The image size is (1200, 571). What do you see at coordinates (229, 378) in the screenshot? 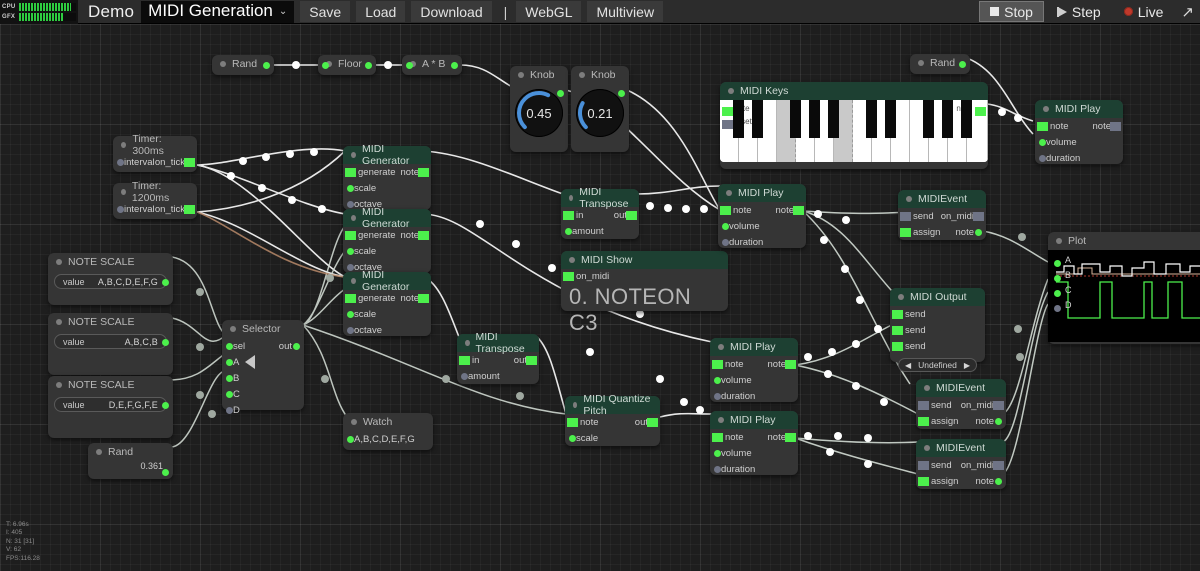
I see `port-b` at bounding box center [229, 378].